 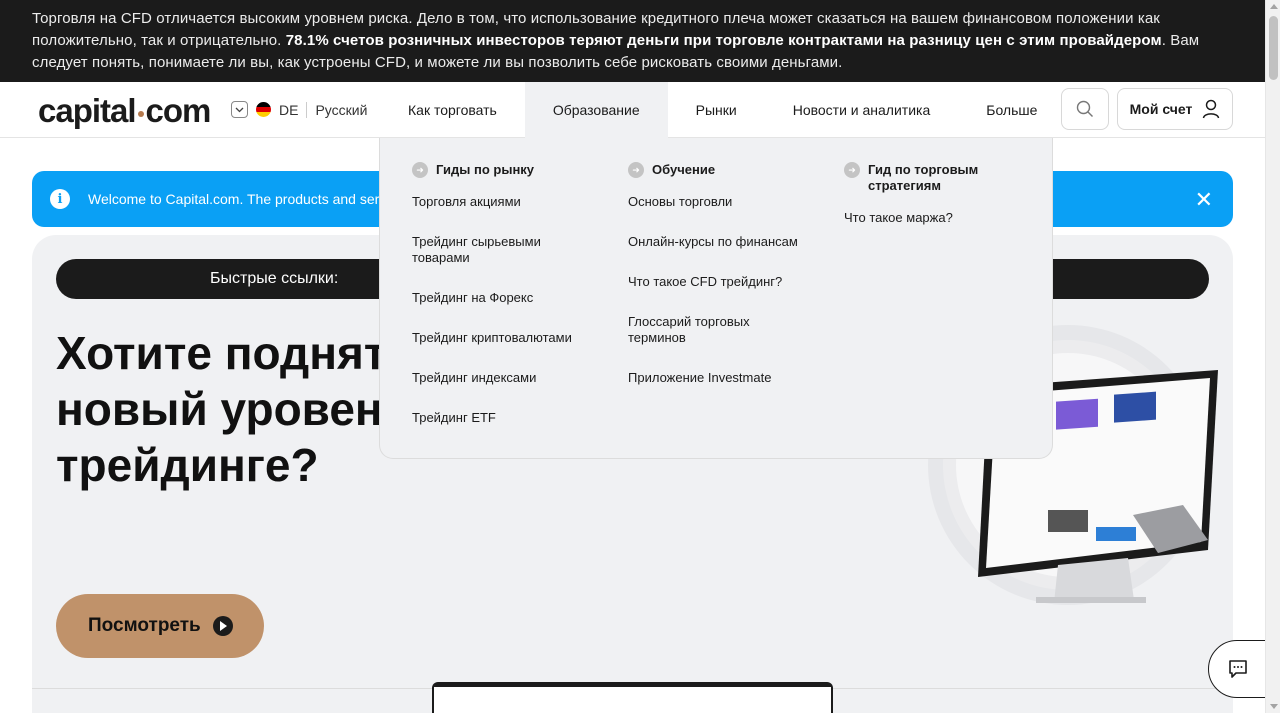 What do you see at coordinates (222, 626) in the screenshot?
I see `play-icon` at bounding box center [222, 626].